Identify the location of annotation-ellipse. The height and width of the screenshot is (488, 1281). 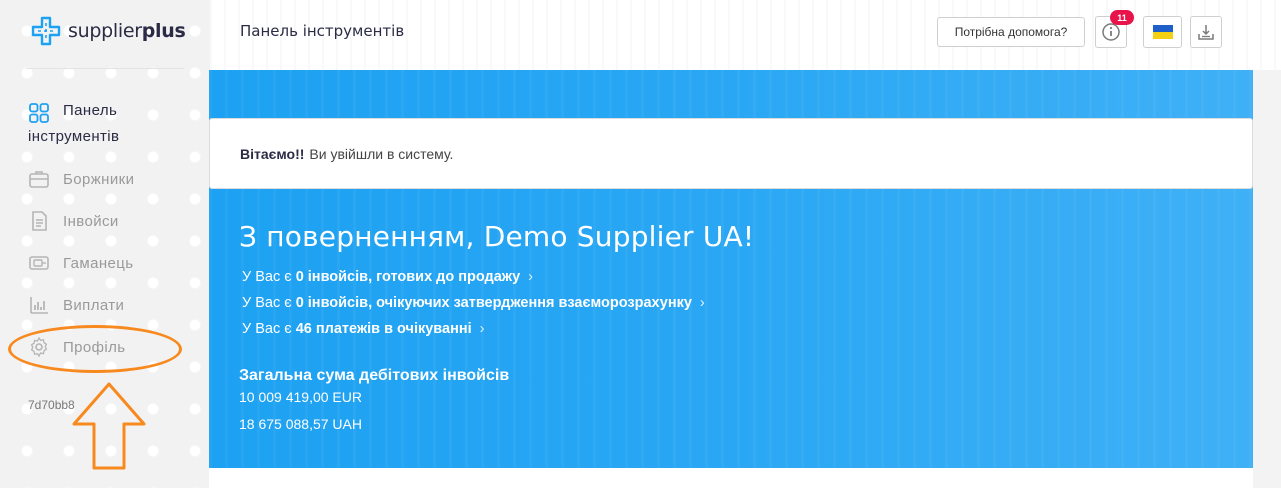
(95, 349).